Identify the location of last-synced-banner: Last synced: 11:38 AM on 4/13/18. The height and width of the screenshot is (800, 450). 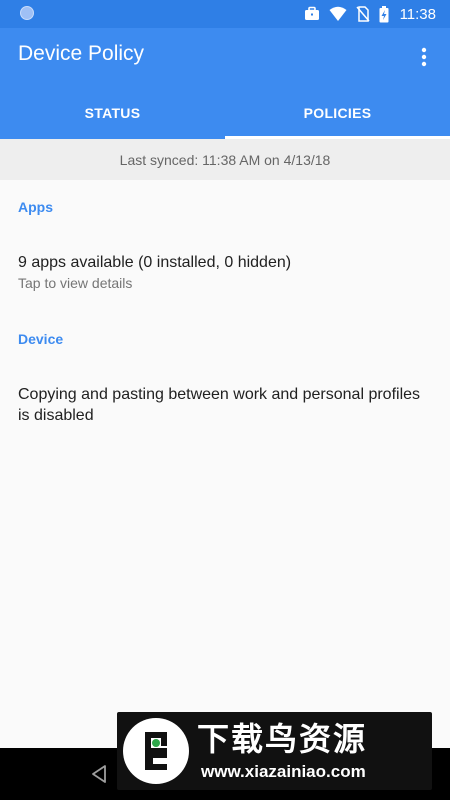
(225, 159).